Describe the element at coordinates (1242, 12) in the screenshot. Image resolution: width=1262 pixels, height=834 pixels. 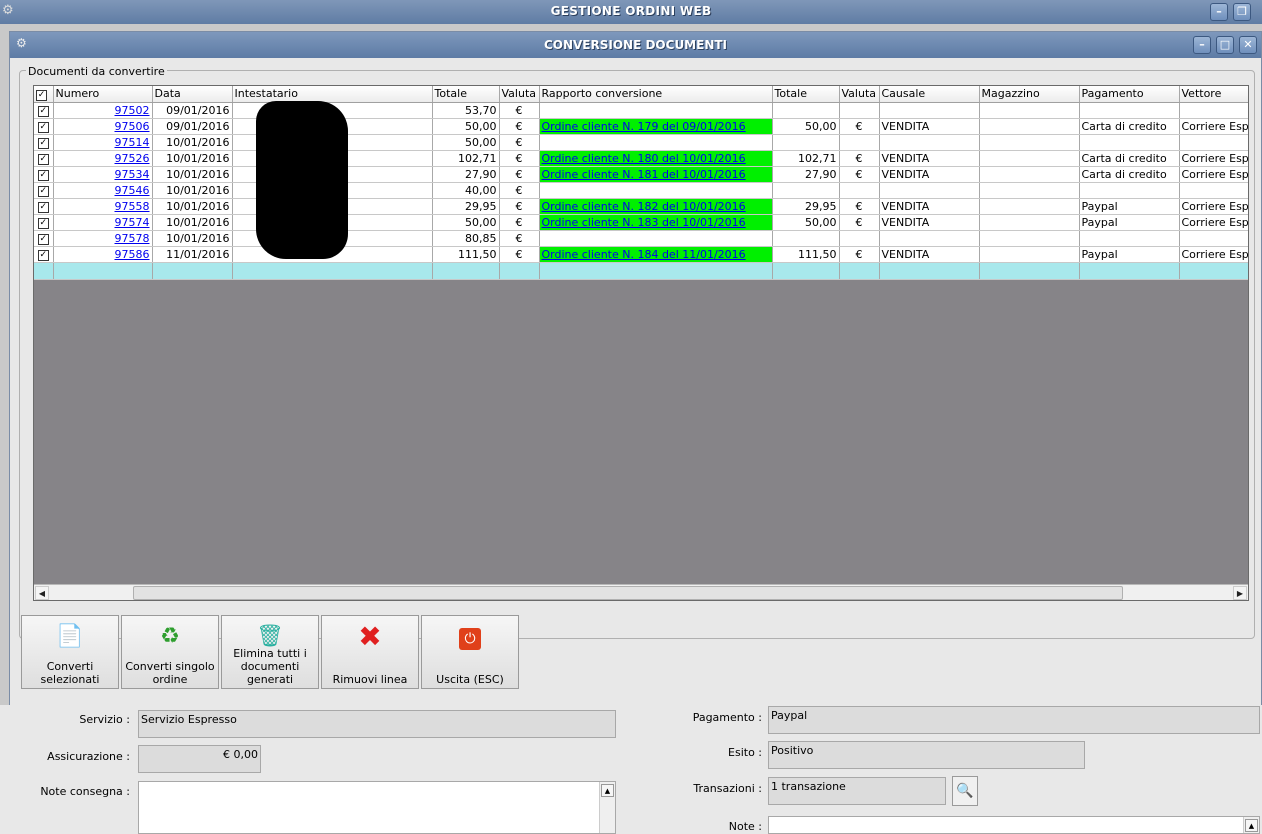
I see `restore-button: ❐` at that location.